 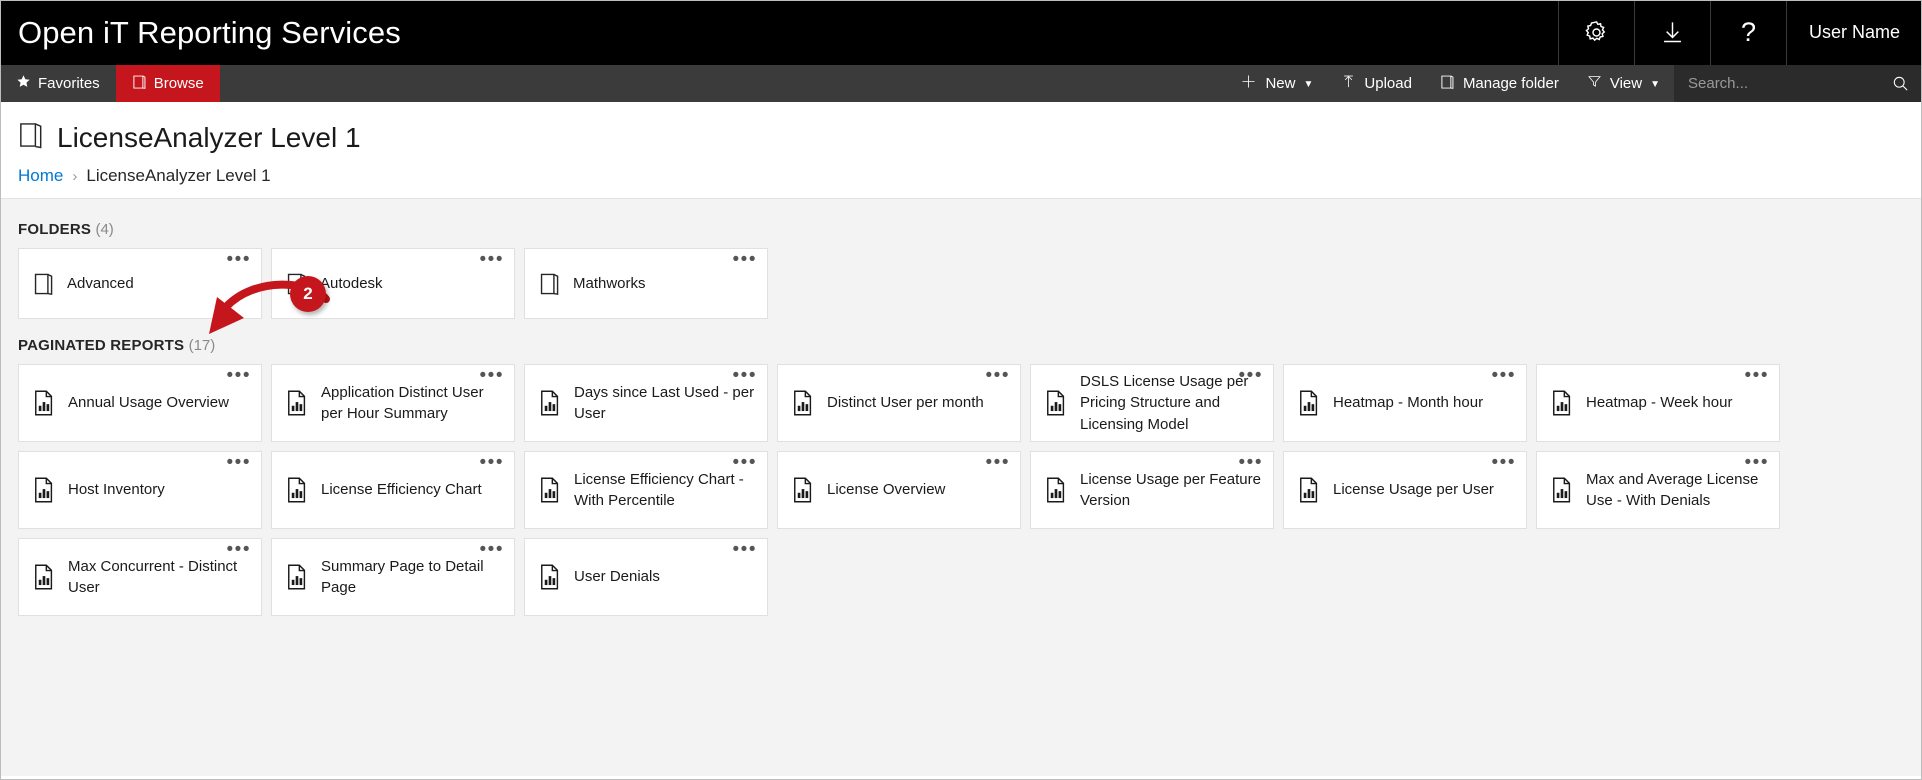 What do you see at coordinates (202, 345) in the screenshot?
I see `reports-count: (17)` at bounding box center [202, 345].